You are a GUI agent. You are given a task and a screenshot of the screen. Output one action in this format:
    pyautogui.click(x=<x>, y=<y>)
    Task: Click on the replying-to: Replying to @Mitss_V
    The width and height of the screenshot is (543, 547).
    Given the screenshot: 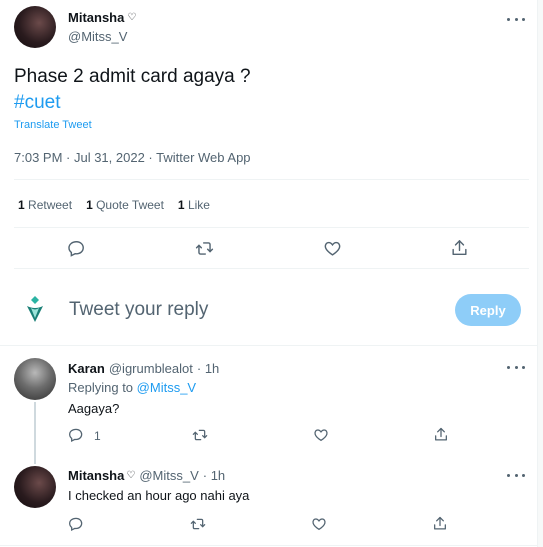 What is the action you would take?
    pyautogui.click(x=132, y=387)
    